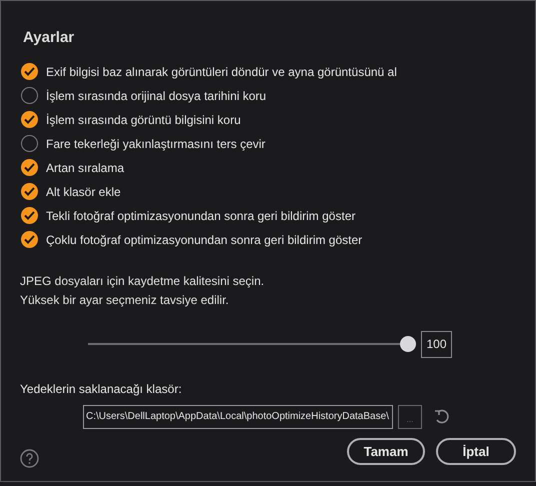 This screenshot has height=486, width=536. I want to click on option-label: İşlem sırasında görüntü bilgisini koru, so click(143, 120).